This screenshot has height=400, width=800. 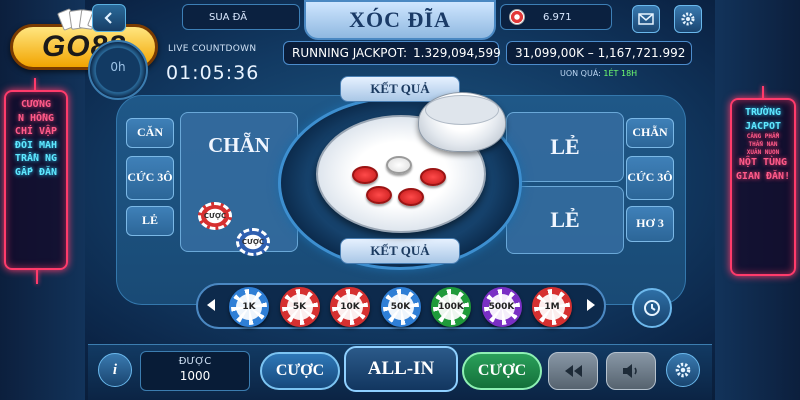 I want to click on chip-prev-button, so click(x=211, y=305).